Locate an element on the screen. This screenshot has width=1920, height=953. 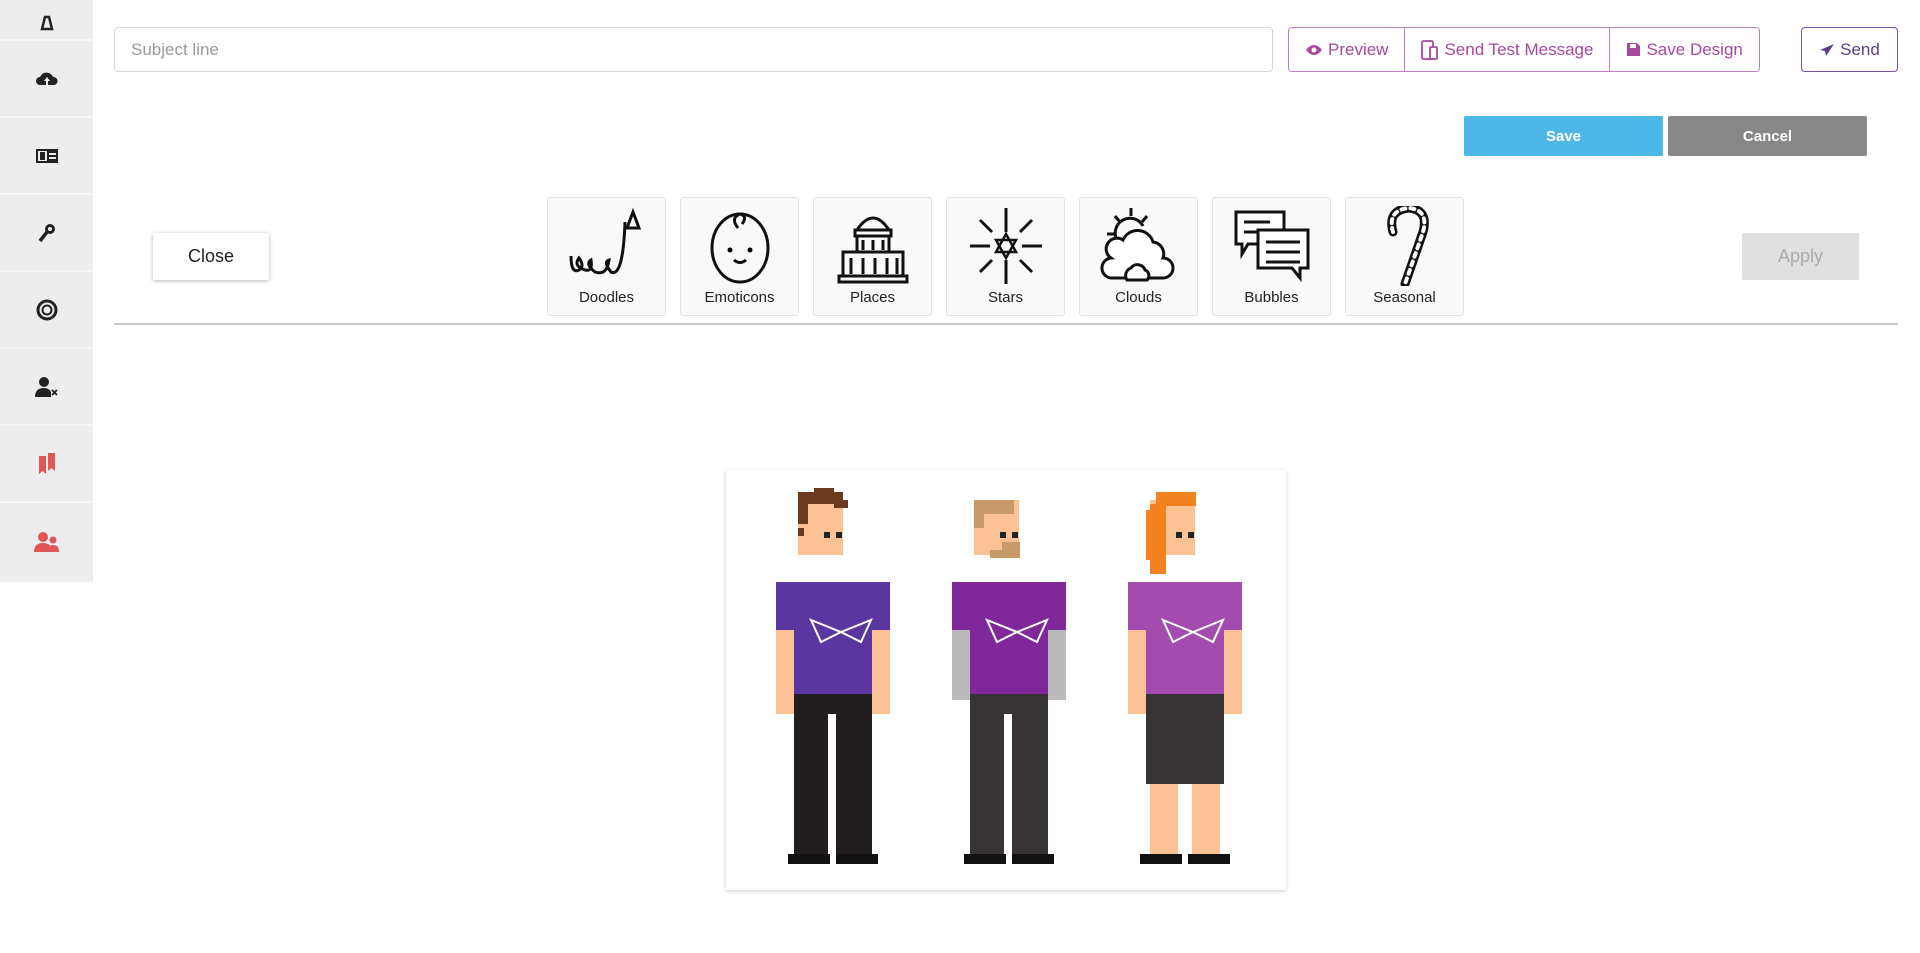
capitol-building-icon is located at coordinates (872, 250).